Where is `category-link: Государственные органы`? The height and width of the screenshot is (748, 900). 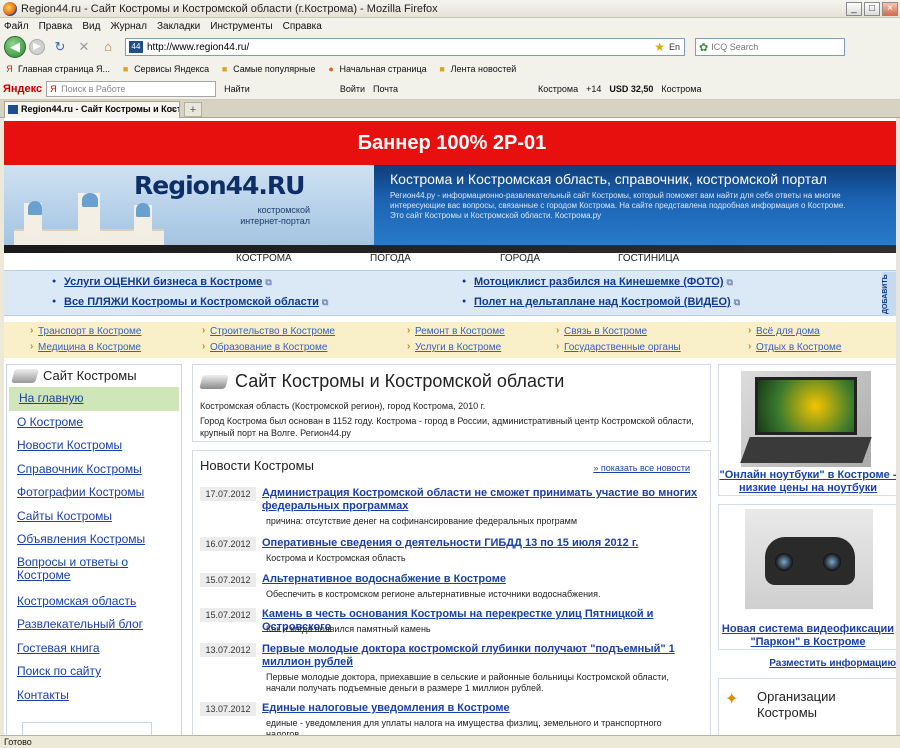 category-link: Государственные органы is located at coordinates (618, 347).